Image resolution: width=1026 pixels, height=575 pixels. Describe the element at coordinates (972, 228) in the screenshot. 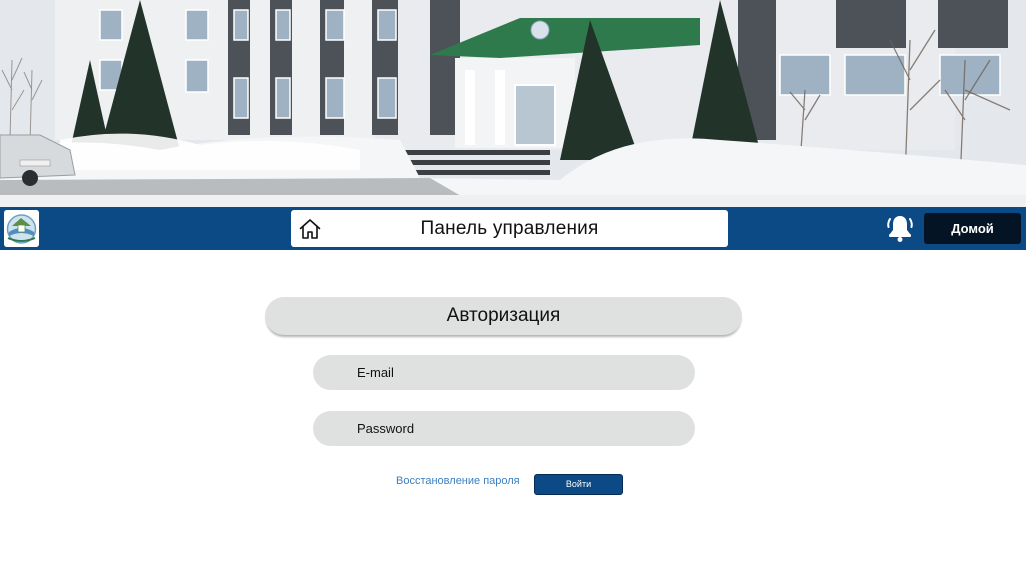

I see `home-button: Домой` at that location.